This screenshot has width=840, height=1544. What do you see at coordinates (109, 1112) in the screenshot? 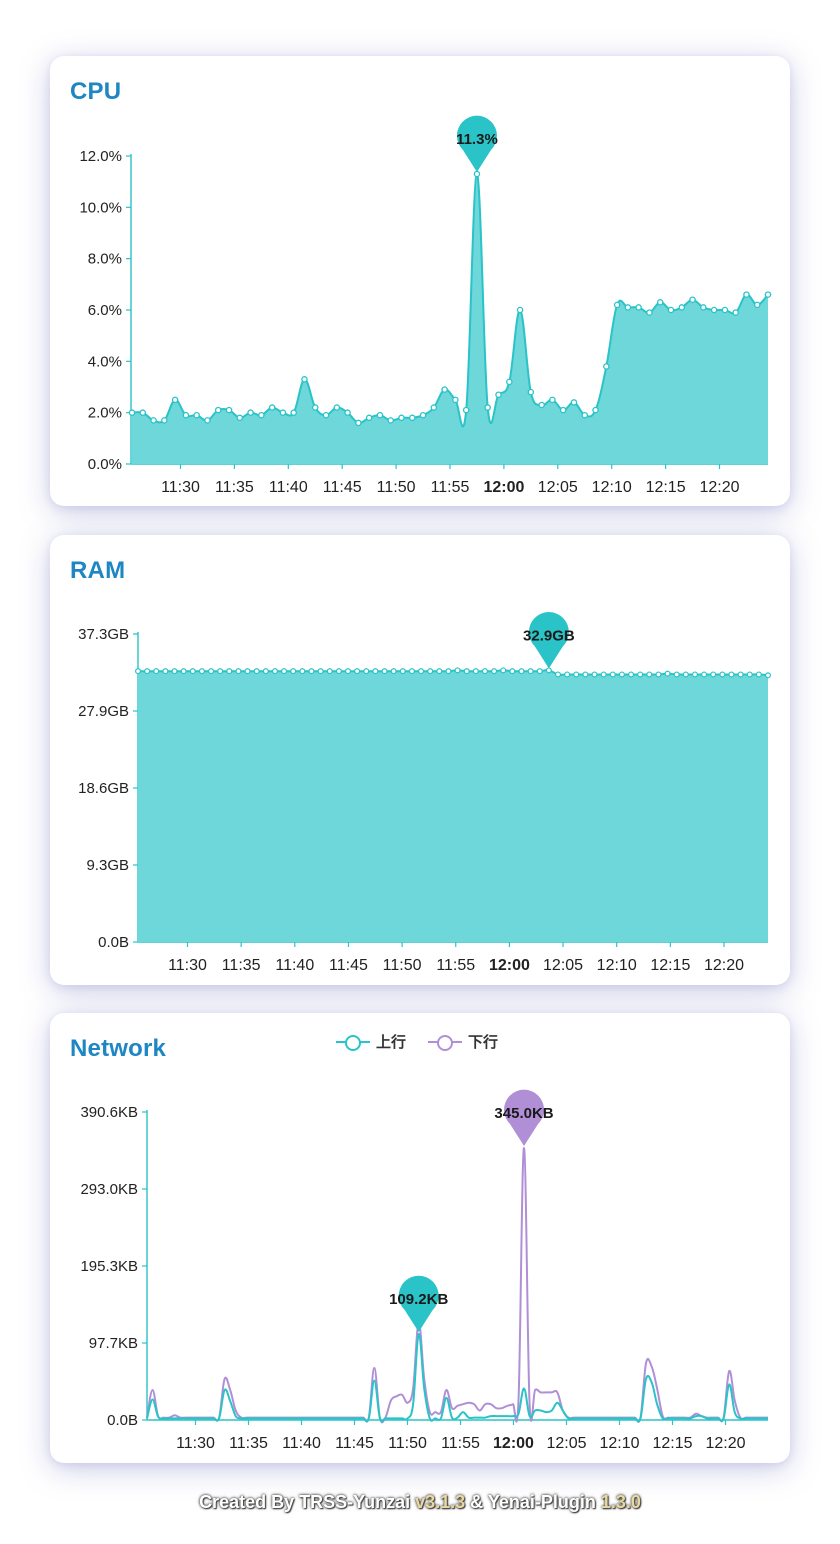
I see `y-tick-label: 390.6KB` at bounding box center [109, 1112].